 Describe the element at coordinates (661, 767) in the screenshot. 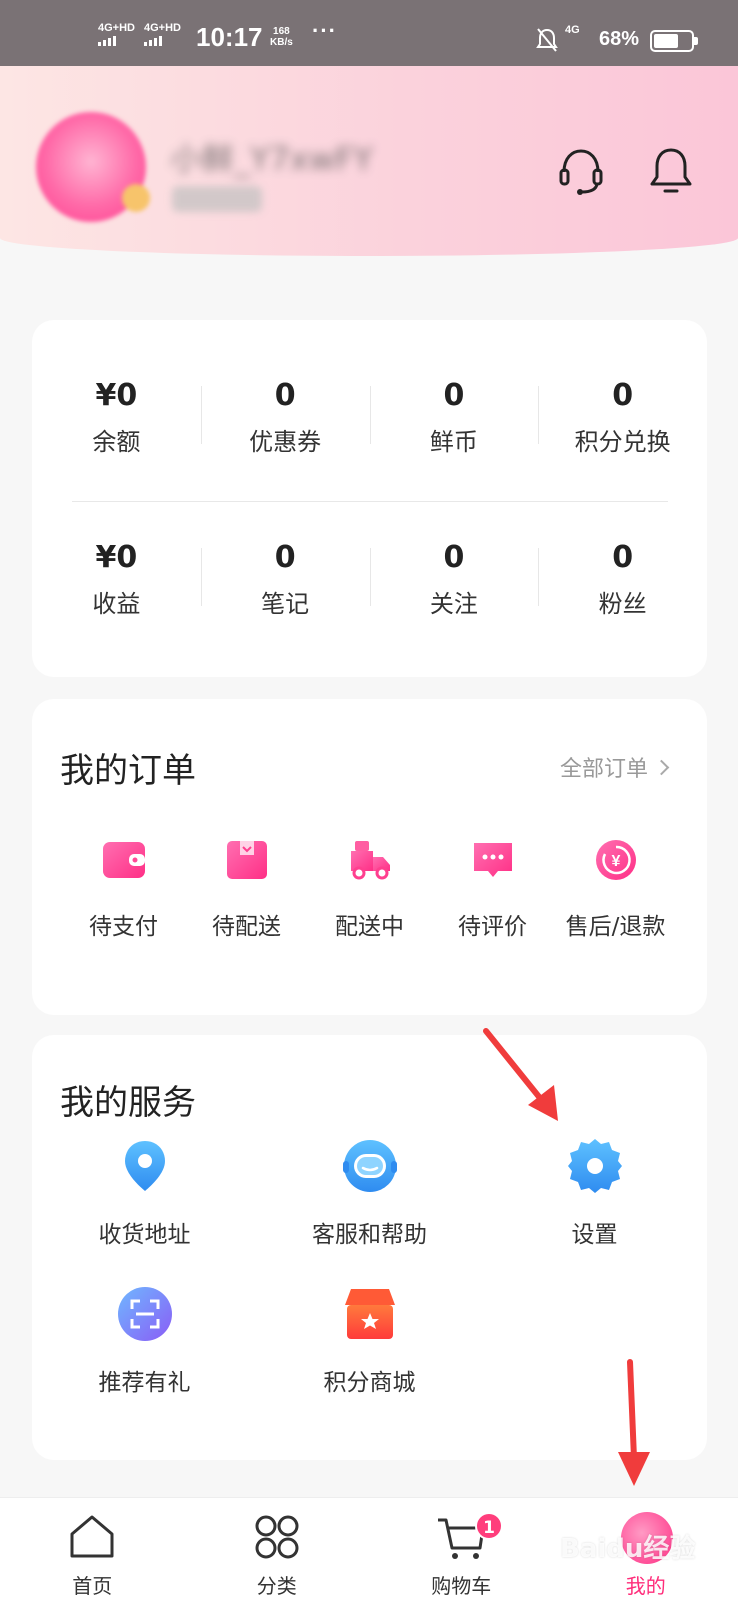

I see `chevron-right-icon` at that location.